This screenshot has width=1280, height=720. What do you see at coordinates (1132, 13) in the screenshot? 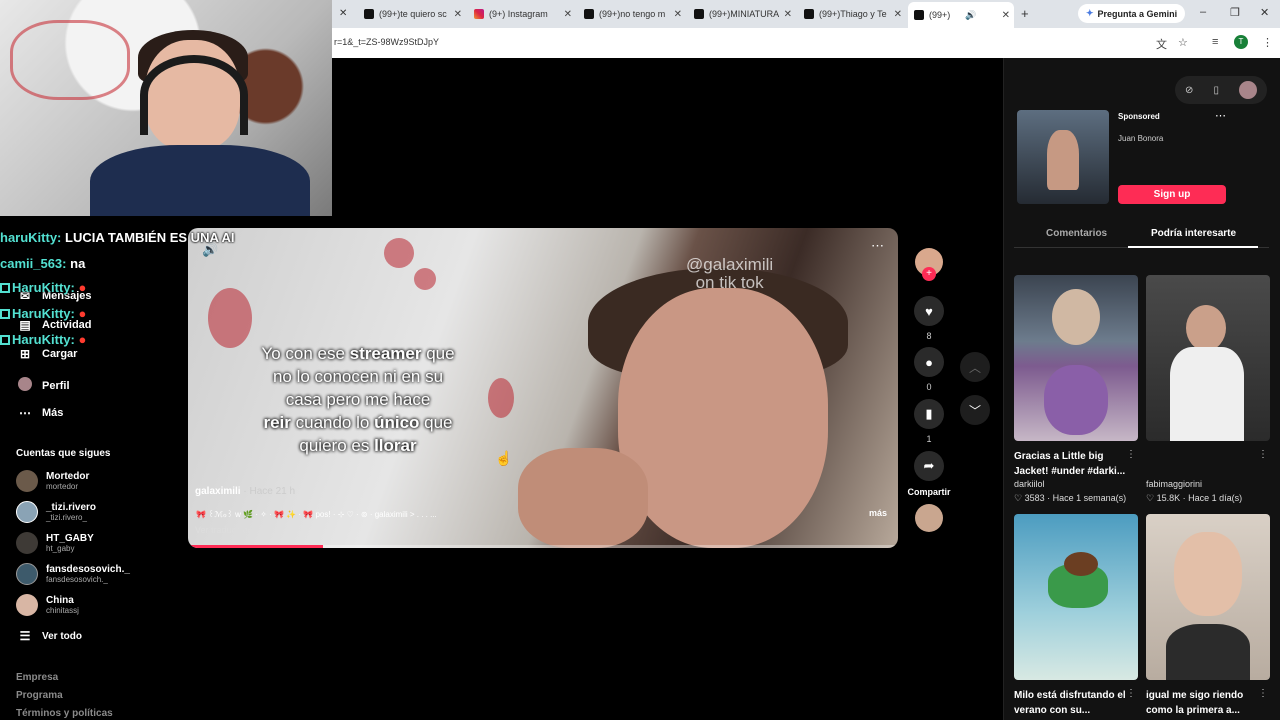
I see `gemini-button: ✦ Pregunta a Gemini` at bounding box center [1132, 13].